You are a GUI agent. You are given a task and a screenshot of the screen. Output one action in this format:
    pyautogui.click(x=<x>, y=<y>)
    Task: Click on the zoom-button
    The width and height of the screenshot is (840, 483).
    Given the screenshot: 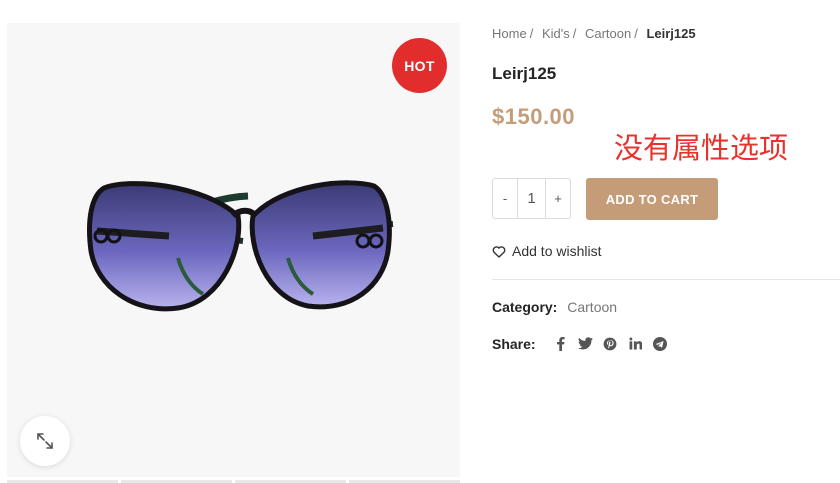 What is the action you would take?
    pyautogui.click(x=45, y=441)
    